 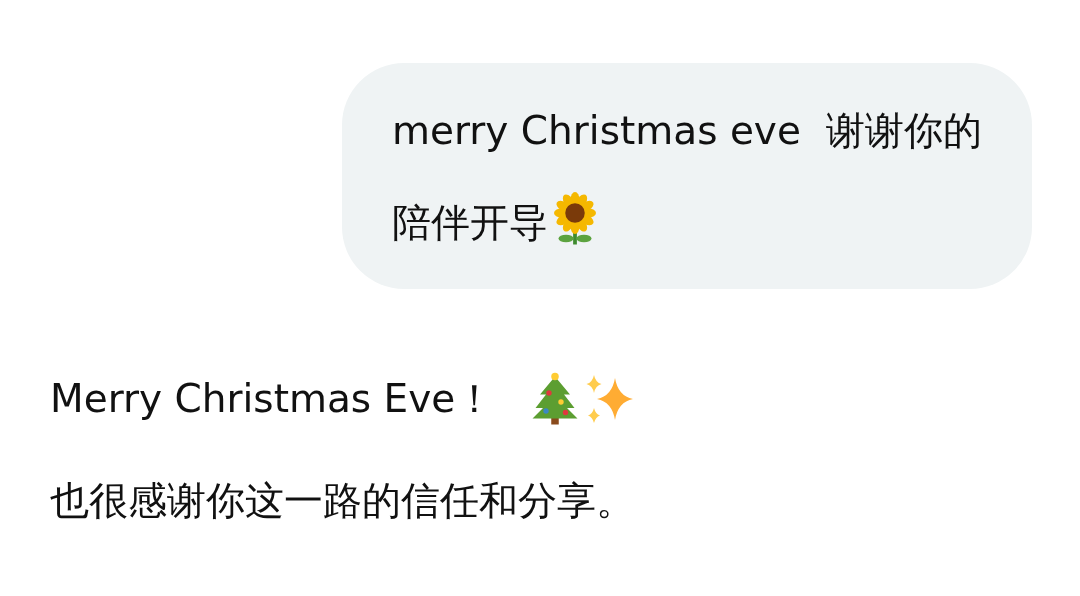 I want to click on reply-text: 也很感谢你这一路的信任和分享。, so click(x=342, y=501).